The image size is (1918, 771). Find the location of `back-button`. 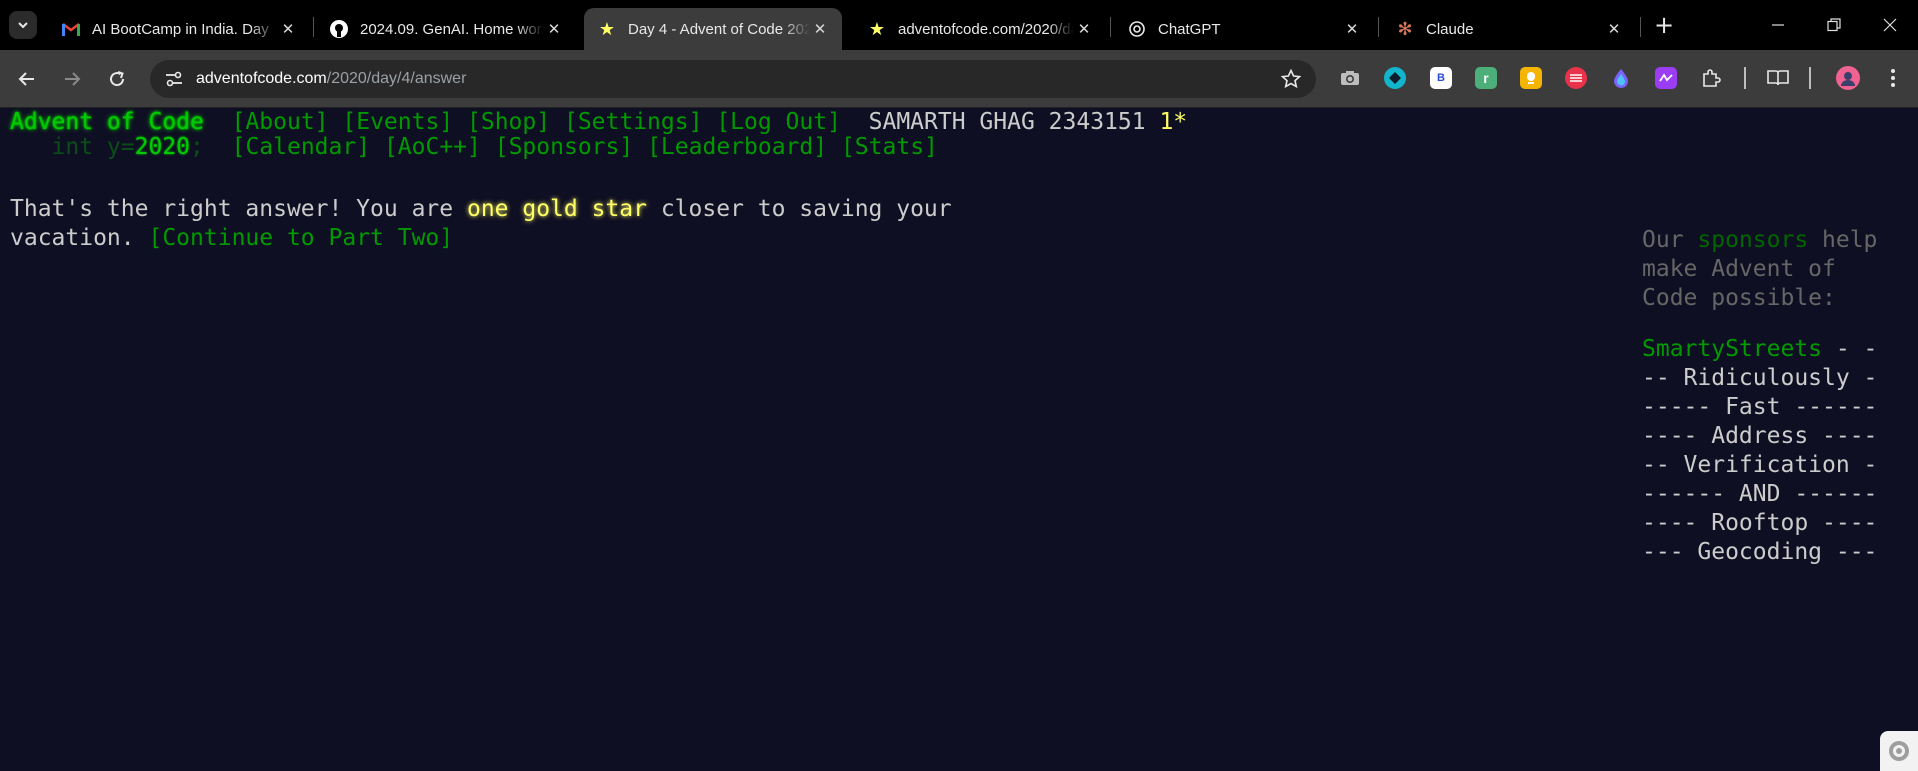

back-button is located at coordinates (27, 79).